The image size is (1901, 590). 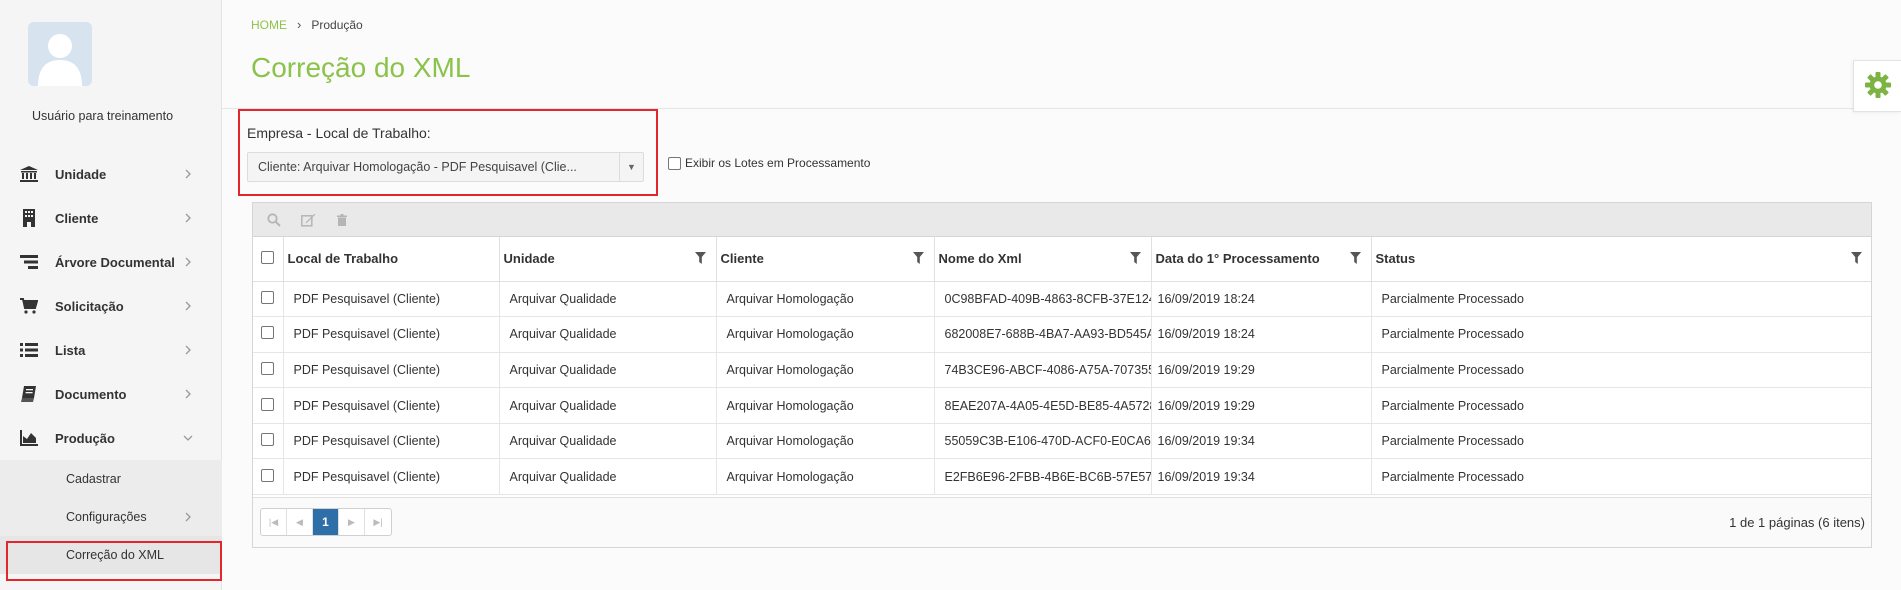 I want to click on column-header-label: Data do 1° Processamento, so click(x=1237, y=259).